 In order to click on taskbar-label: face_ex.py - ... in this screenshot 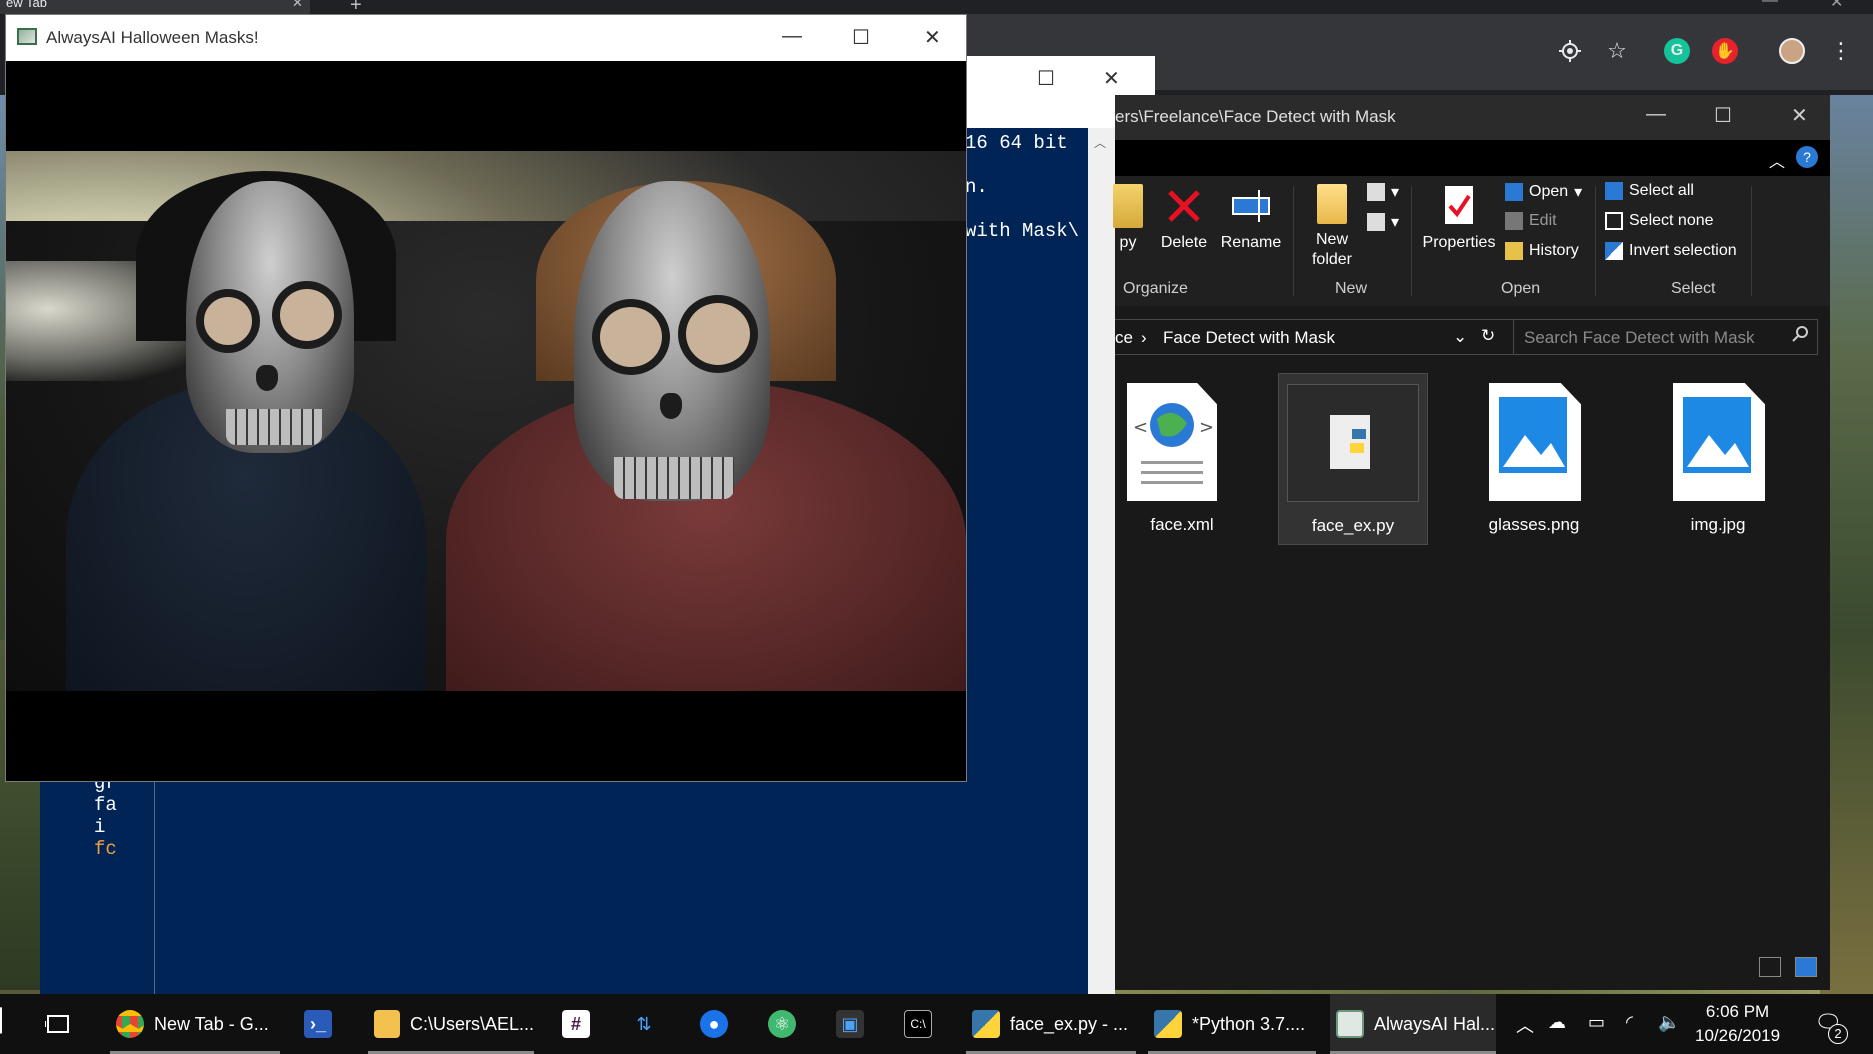, I will do `click(1069, 1023)`.